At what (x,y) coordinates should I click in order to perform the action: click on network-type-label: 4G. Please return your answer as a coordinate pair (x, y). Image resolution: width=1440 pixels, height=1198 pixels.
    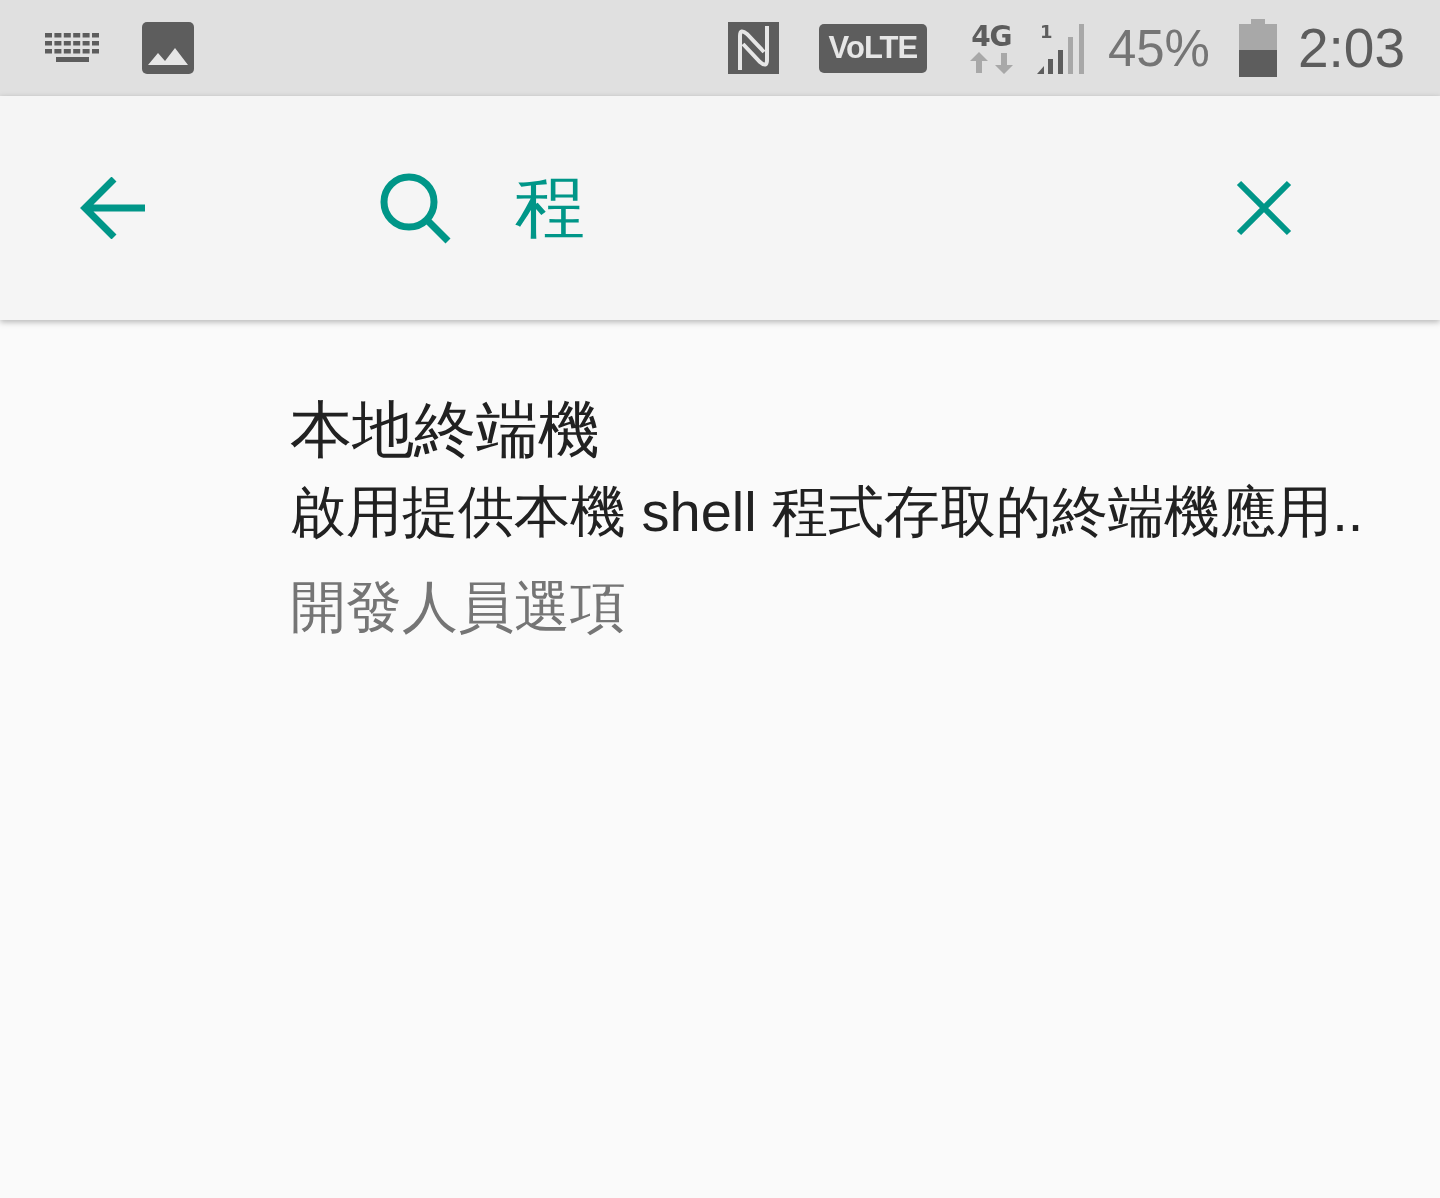
    Looking at the image, I should click on (991, 37).